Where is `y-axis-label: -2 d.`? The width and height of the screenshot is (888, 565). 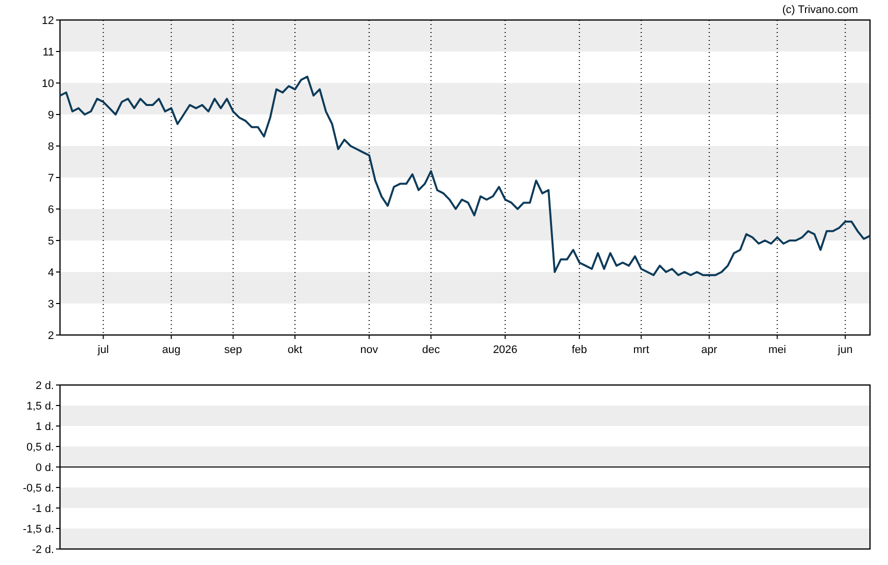 y-axis-label: -2 d. is located at coordinates (43, 550).